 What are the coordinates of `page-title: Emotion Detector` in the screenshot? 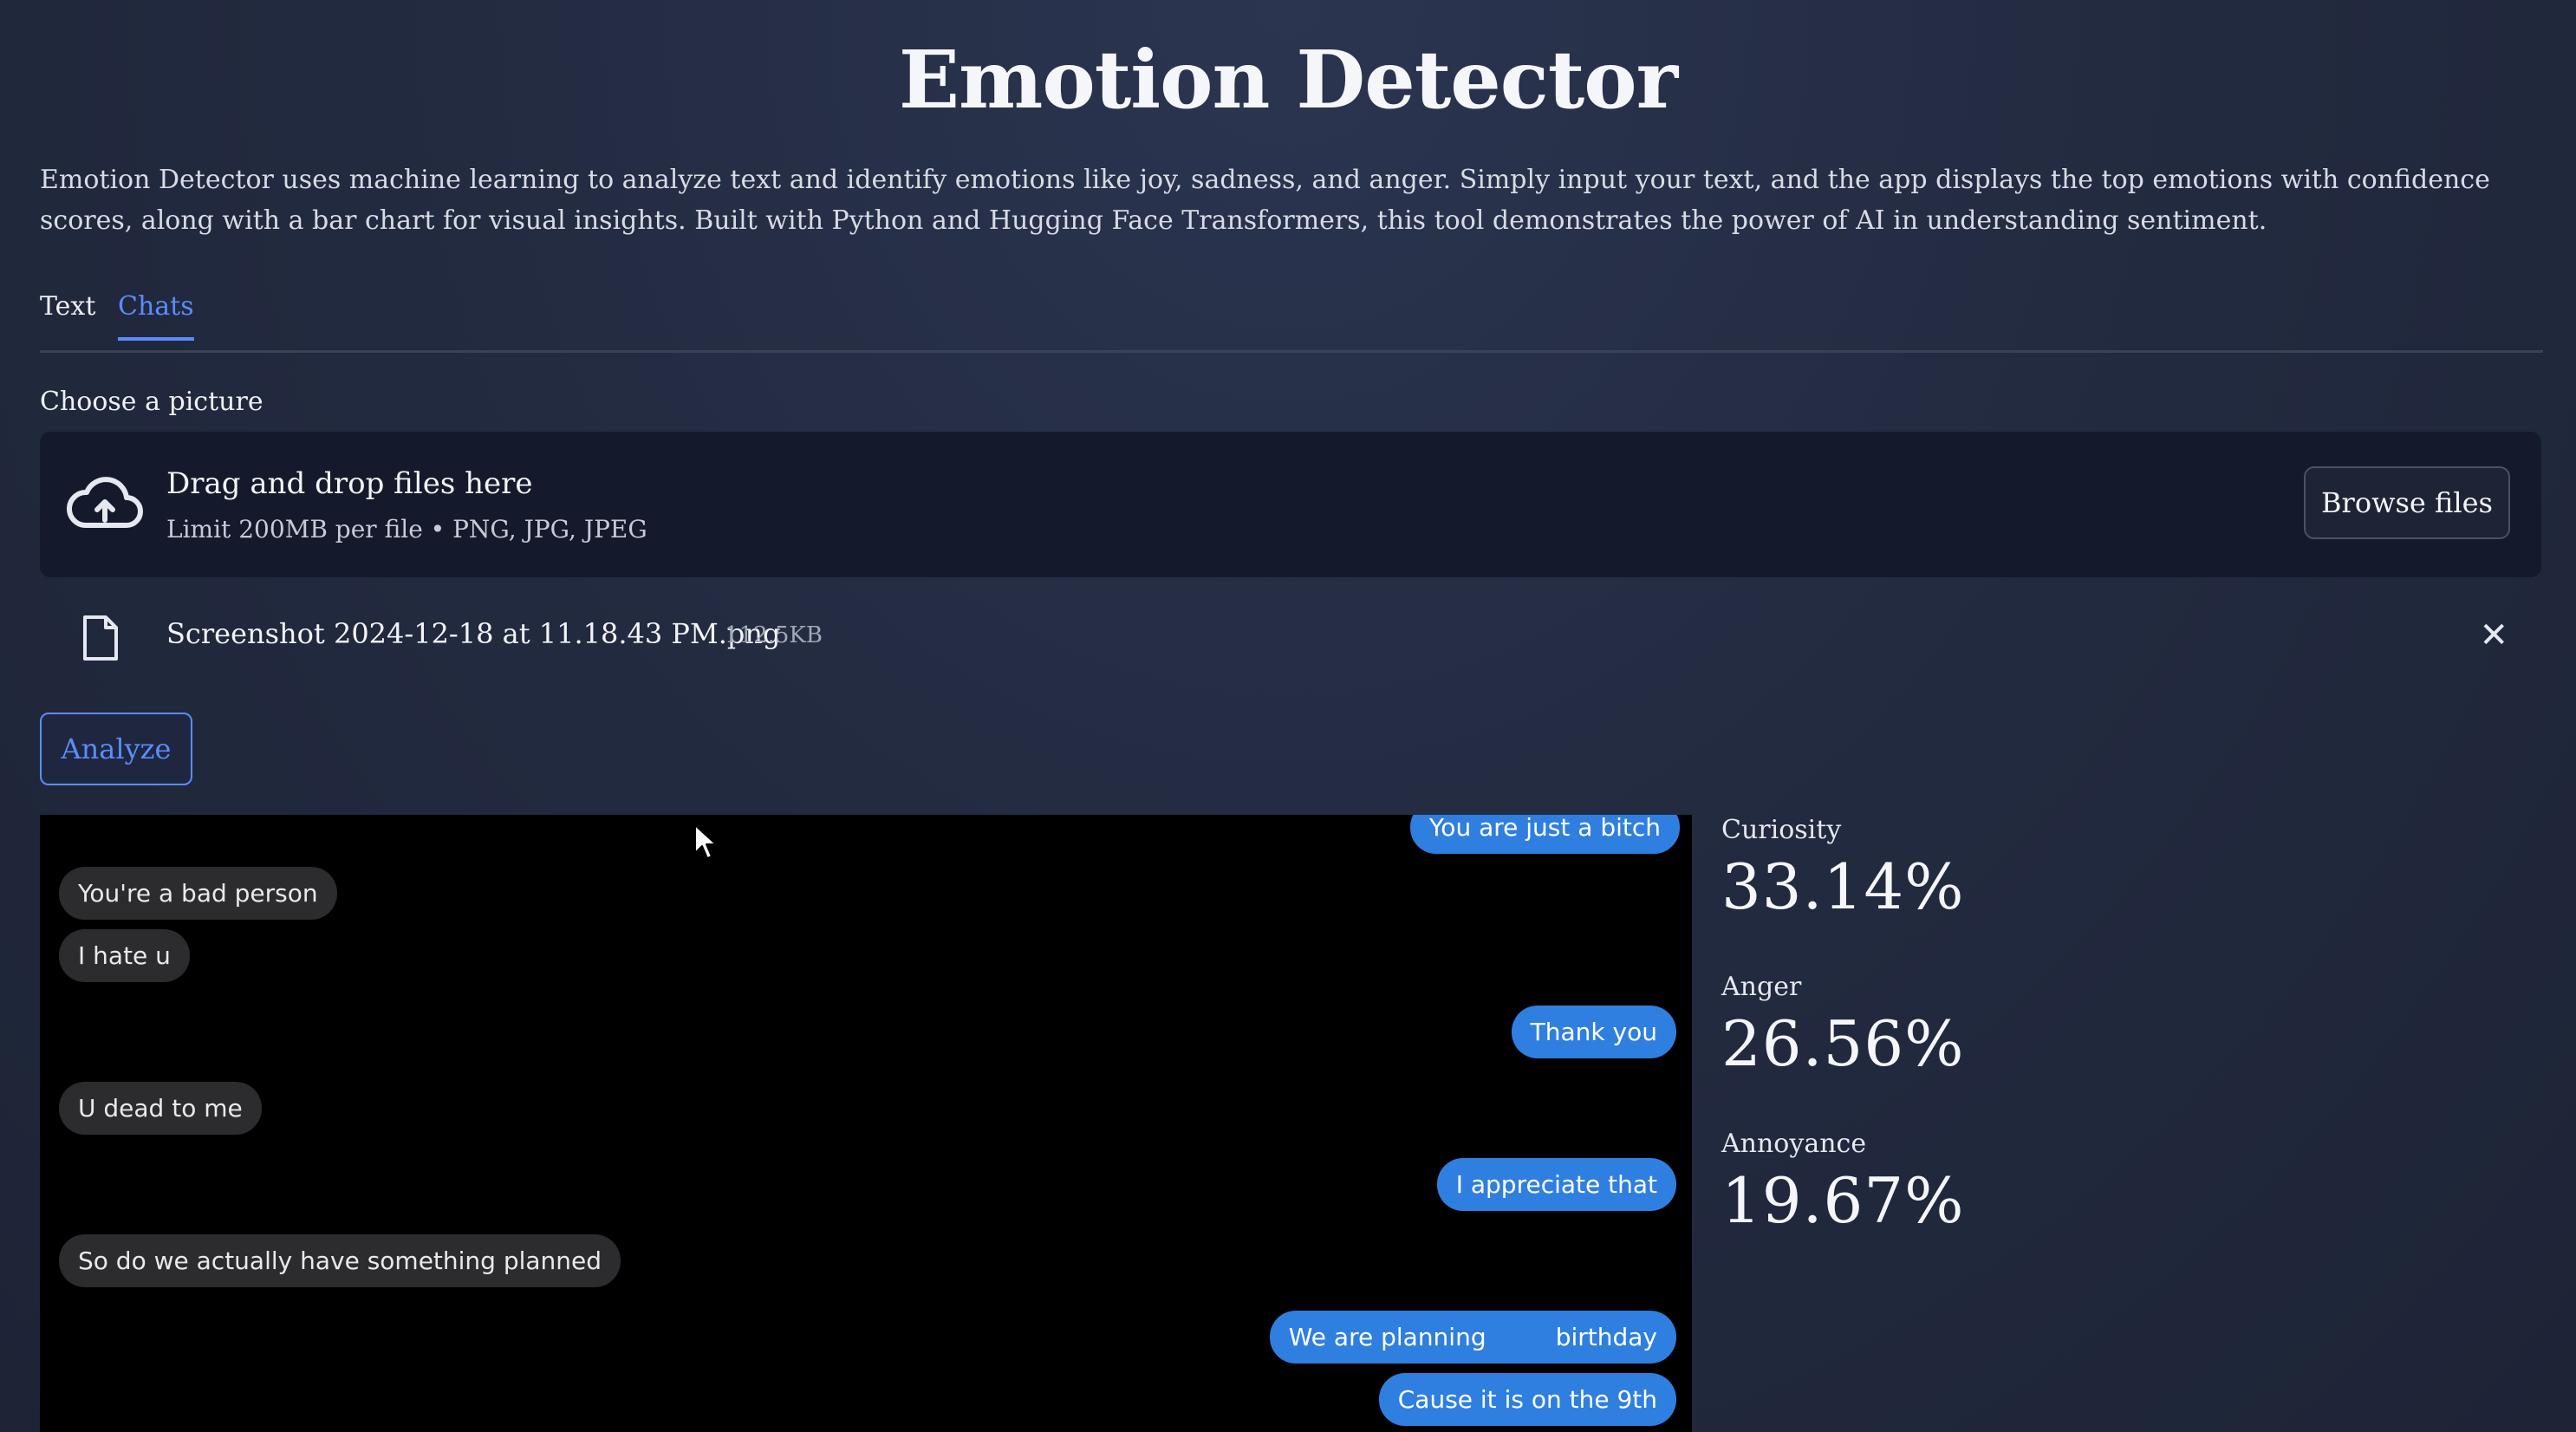 It's located at (1288, 80).